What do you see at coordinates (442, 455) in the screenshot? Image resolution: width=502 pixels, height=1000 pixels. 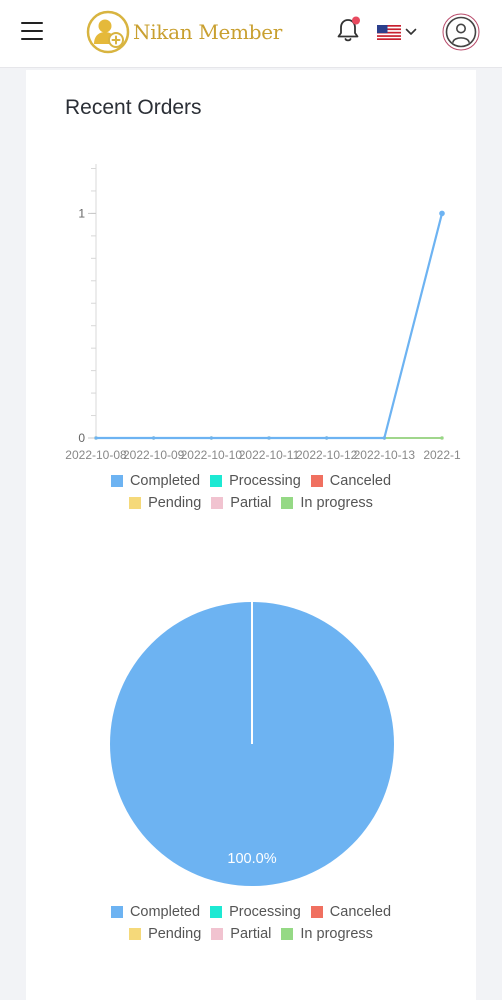 I see `x-tick-label: 2022-1` at bounding box center [442, 455].